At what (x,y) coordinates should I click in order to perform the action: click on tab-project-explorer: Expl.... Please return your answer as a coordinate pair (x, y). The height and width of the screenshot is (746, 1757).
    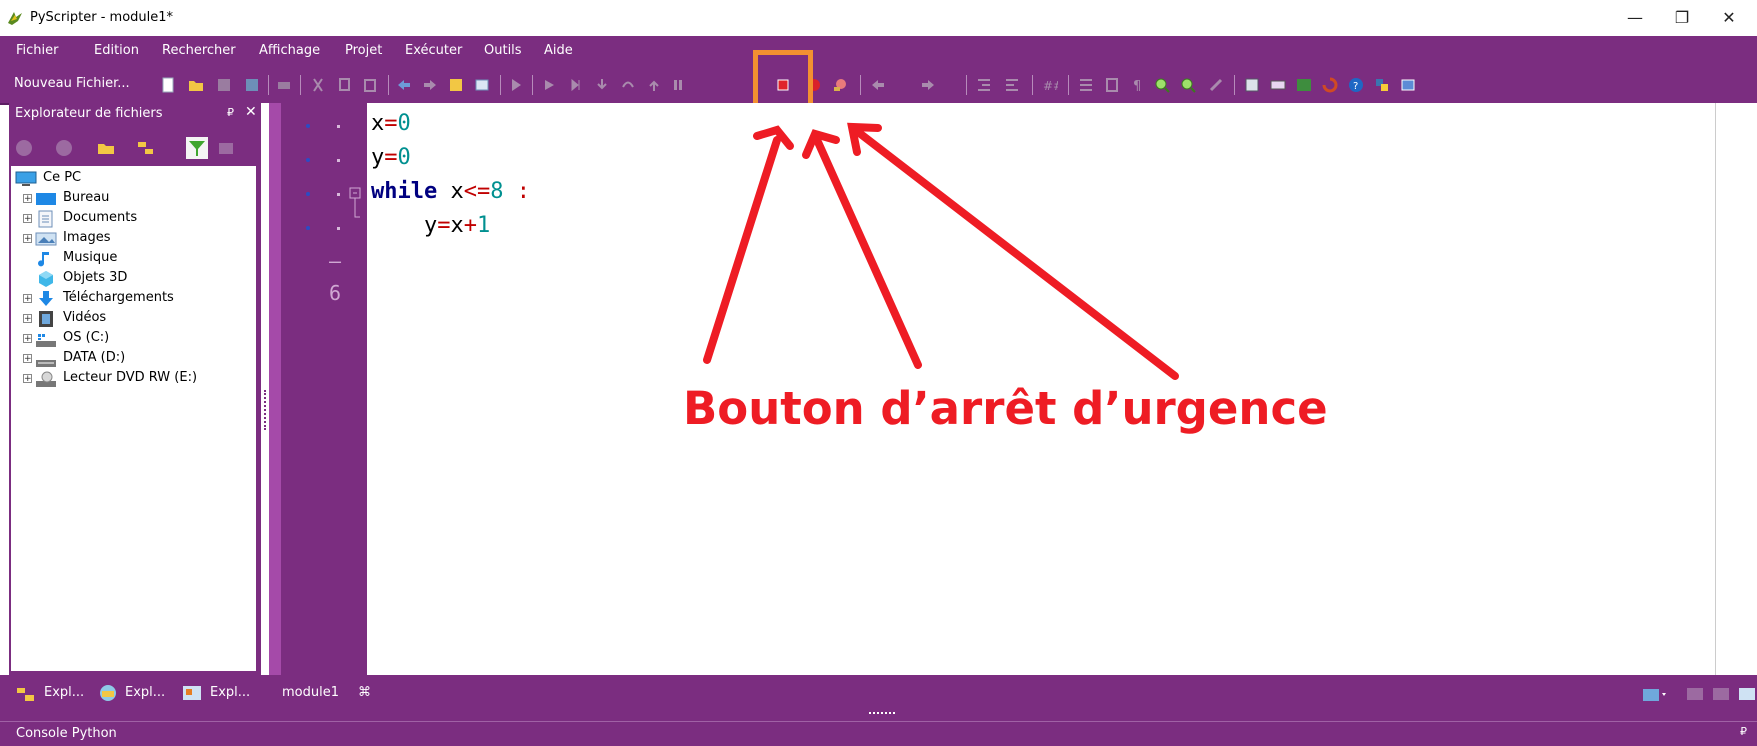
    Looking at the image, I should click on (230, 692).